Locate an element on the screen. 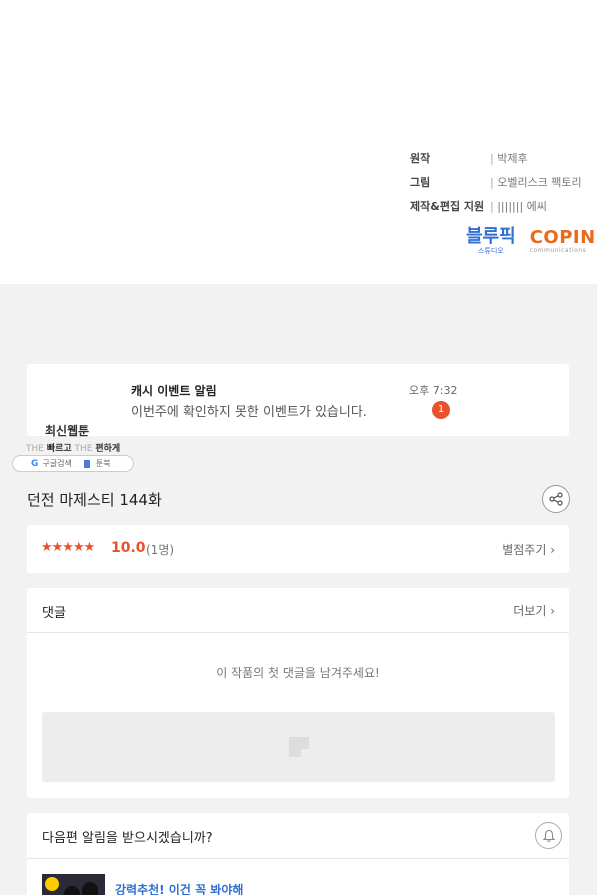 The width and height of the screenshot is (597, 895). credit-name: 박제후 is located at coordinates (508, 158).